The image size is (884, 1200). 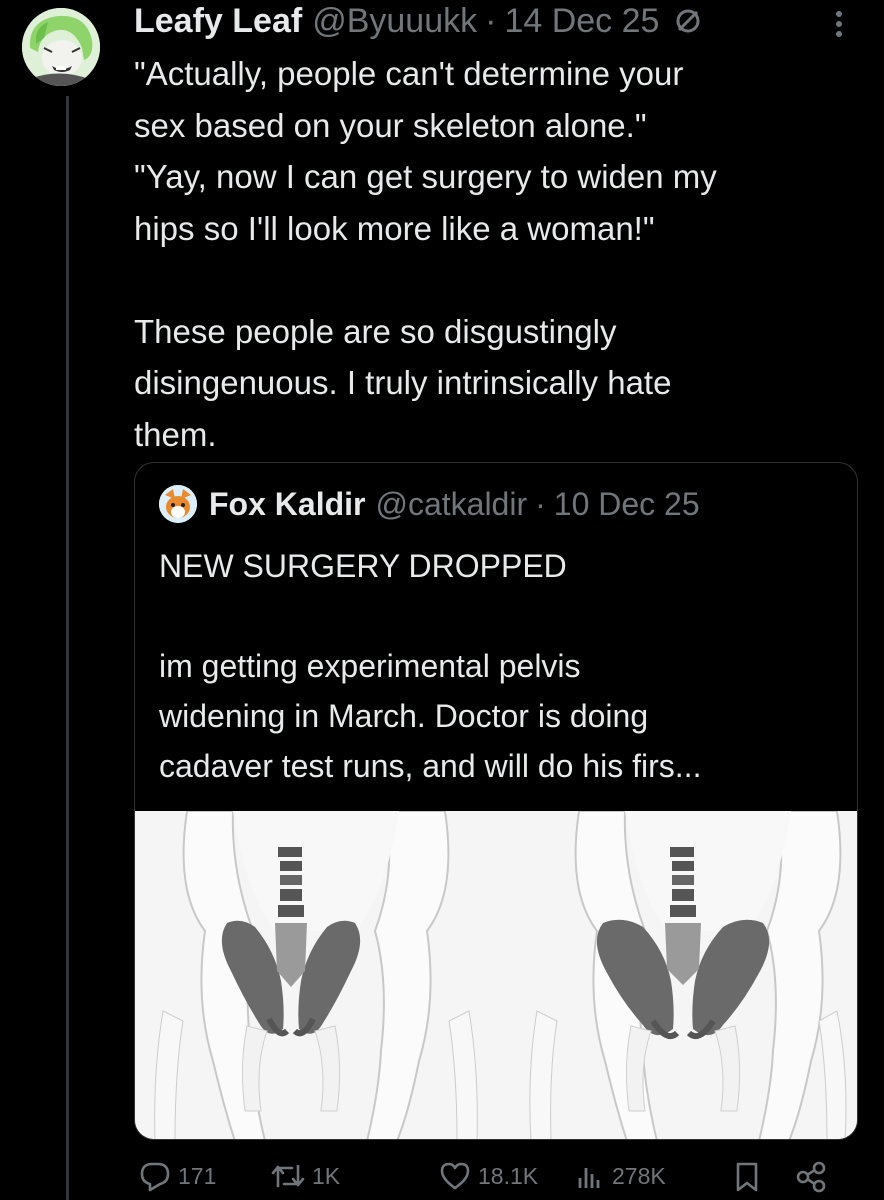 I want to click on post-date: 14 Dec 25, so click(x=581, y=21).